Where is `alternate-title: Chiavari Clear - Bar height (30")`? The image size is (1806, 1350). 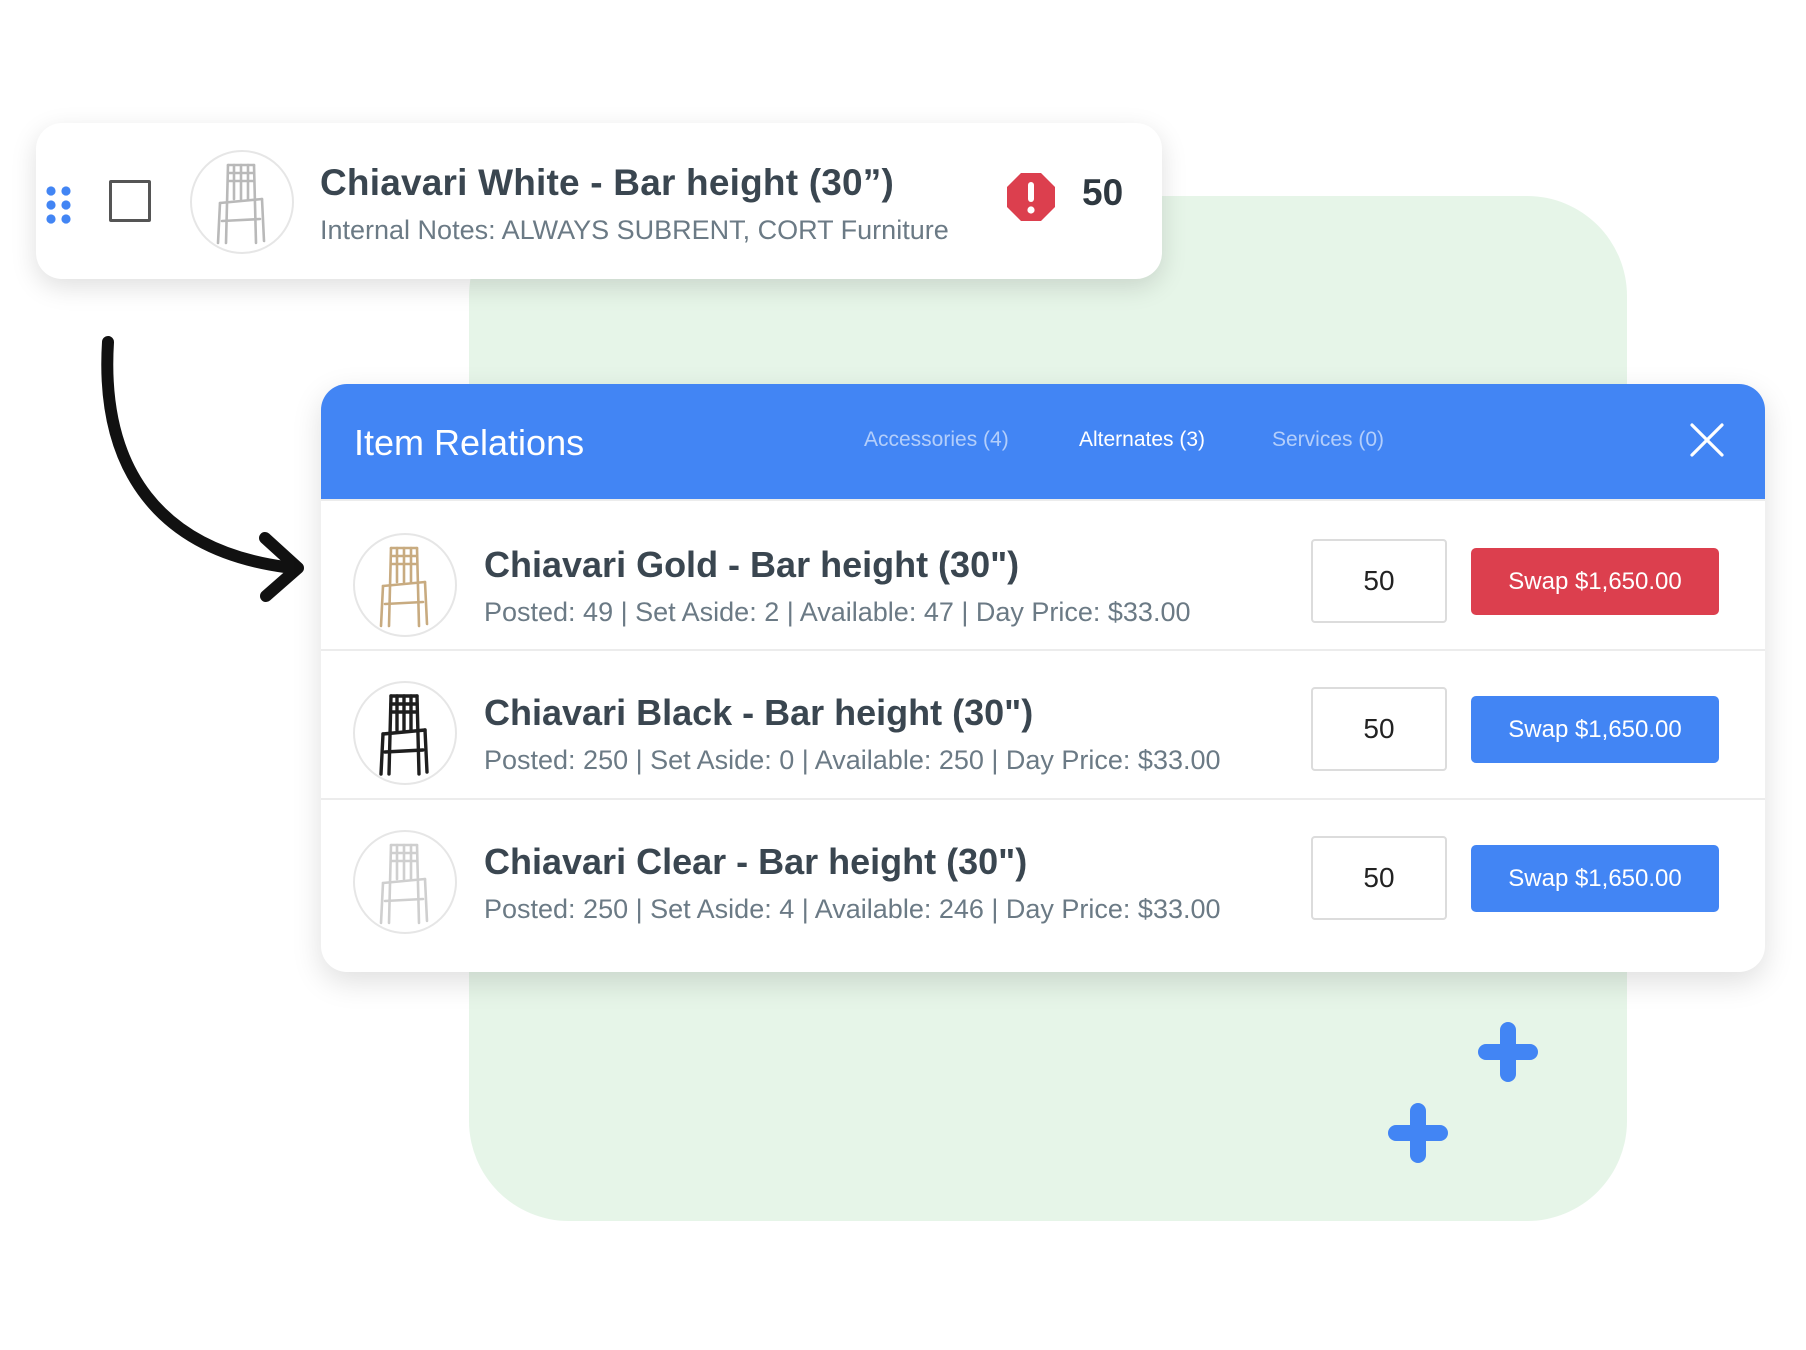
alternate-title: Chiavari Clear - Bar height (30") is located at coordinates (756, 861).